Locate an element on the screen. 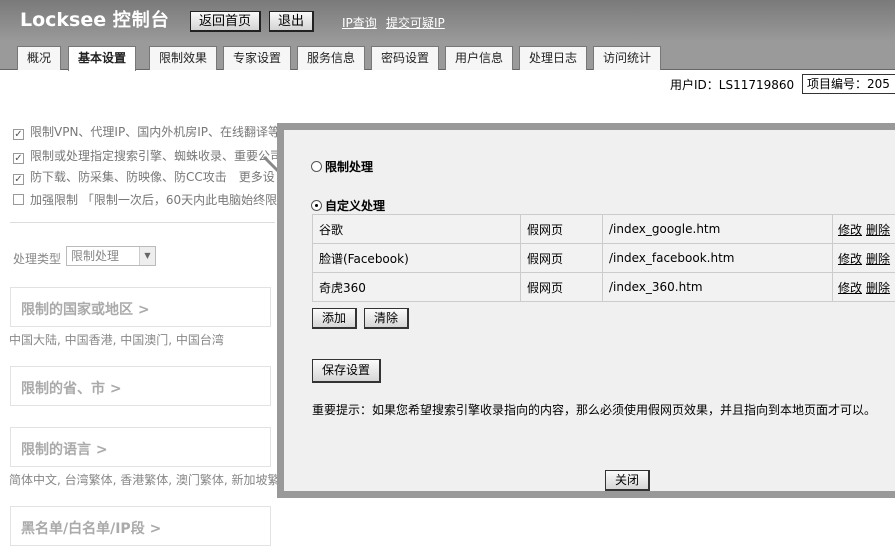  table-row: 奇虎360 假网页 /index_360.htm 修改 删除 is located at coordinates (603, 287).